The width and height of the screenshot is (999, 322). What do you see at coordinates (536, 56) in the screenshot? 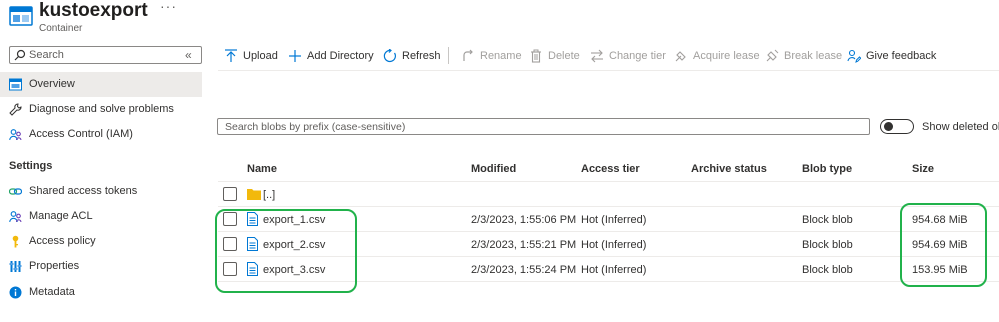
I see `trash-icon` at bounding box center [536, 56].